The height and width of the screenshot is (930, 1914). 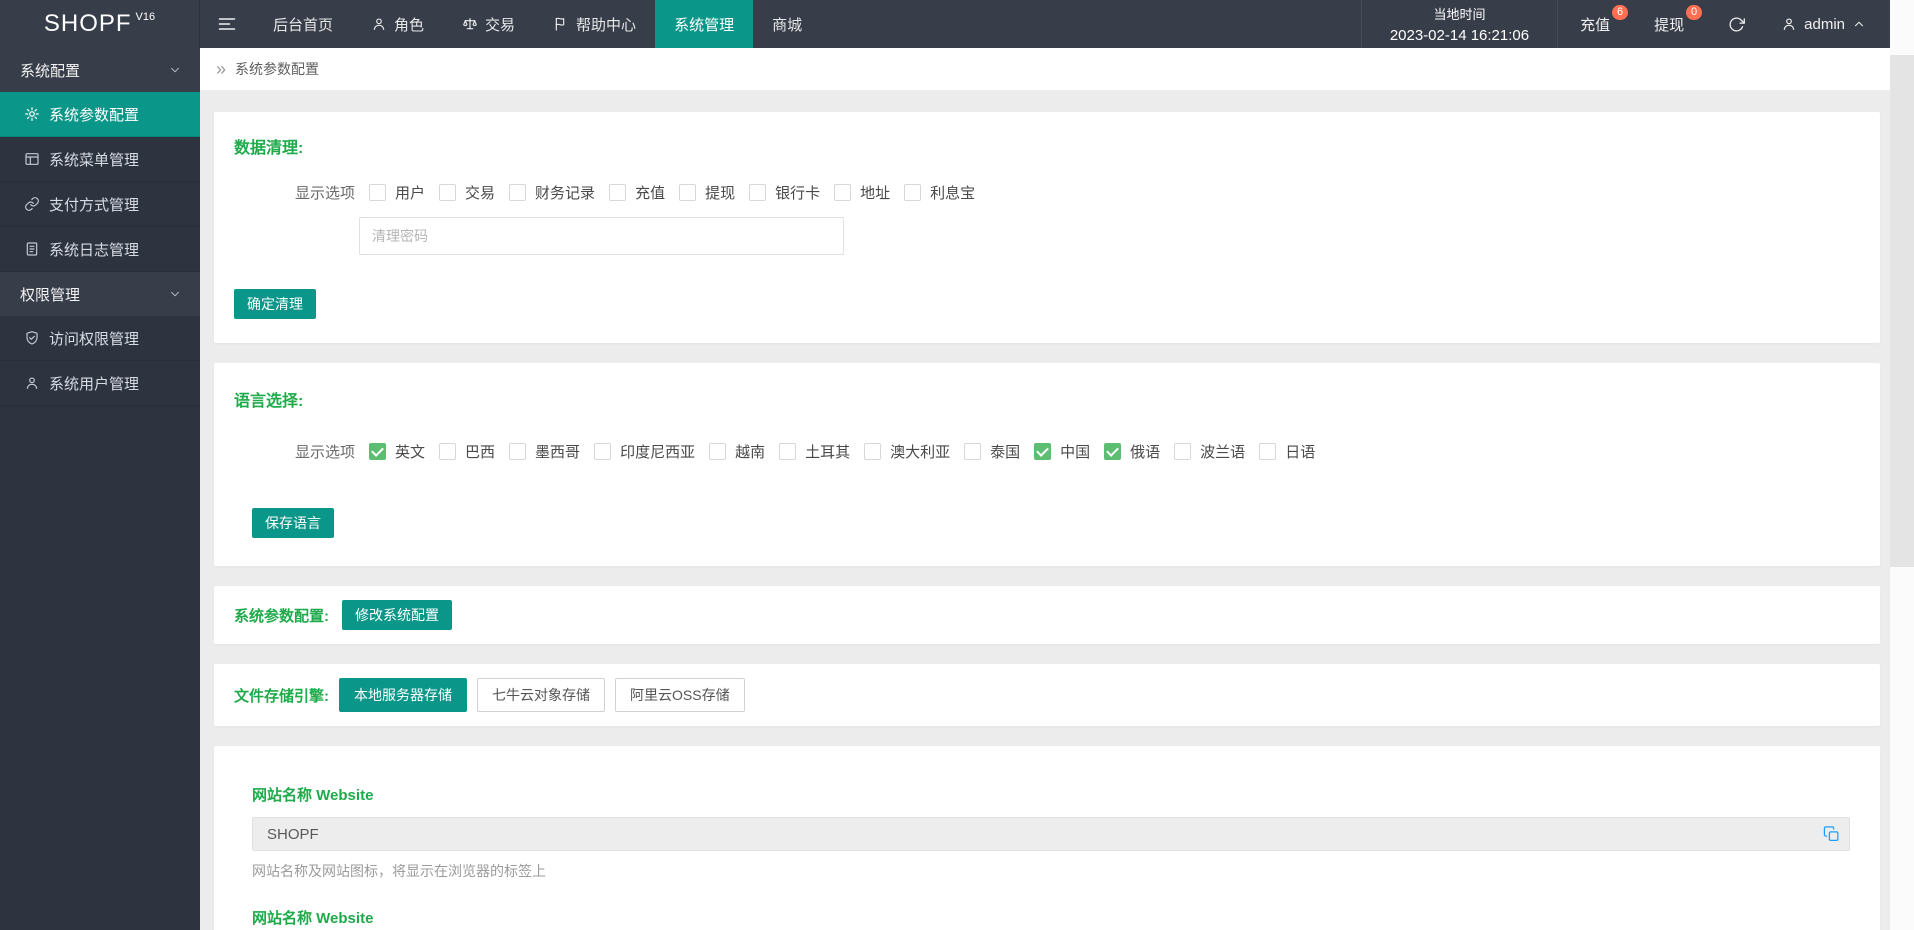 What do you see at coordinates (293, 523) in the screenshot?
I see `save-language-button: 保存语言` at bounding box center [293, 523].